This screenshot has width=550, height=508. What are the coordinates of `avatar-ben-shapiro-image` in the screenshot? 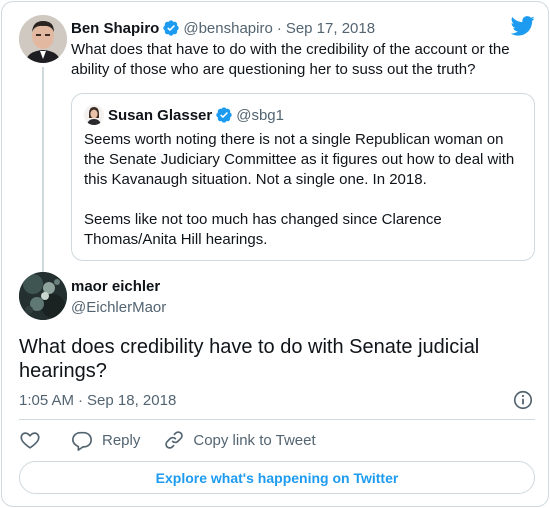 It's located at (43, 39).